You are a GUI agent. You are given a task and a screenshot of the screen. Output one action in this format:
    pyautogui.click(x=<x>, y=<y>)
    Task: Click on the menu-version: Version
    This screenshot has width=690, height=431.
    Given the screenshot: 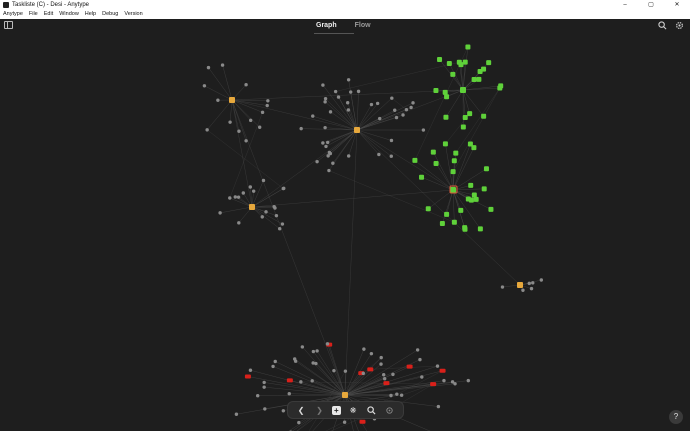 What is the action you would take?
    pyautogui.click(x=133, y=14)
    